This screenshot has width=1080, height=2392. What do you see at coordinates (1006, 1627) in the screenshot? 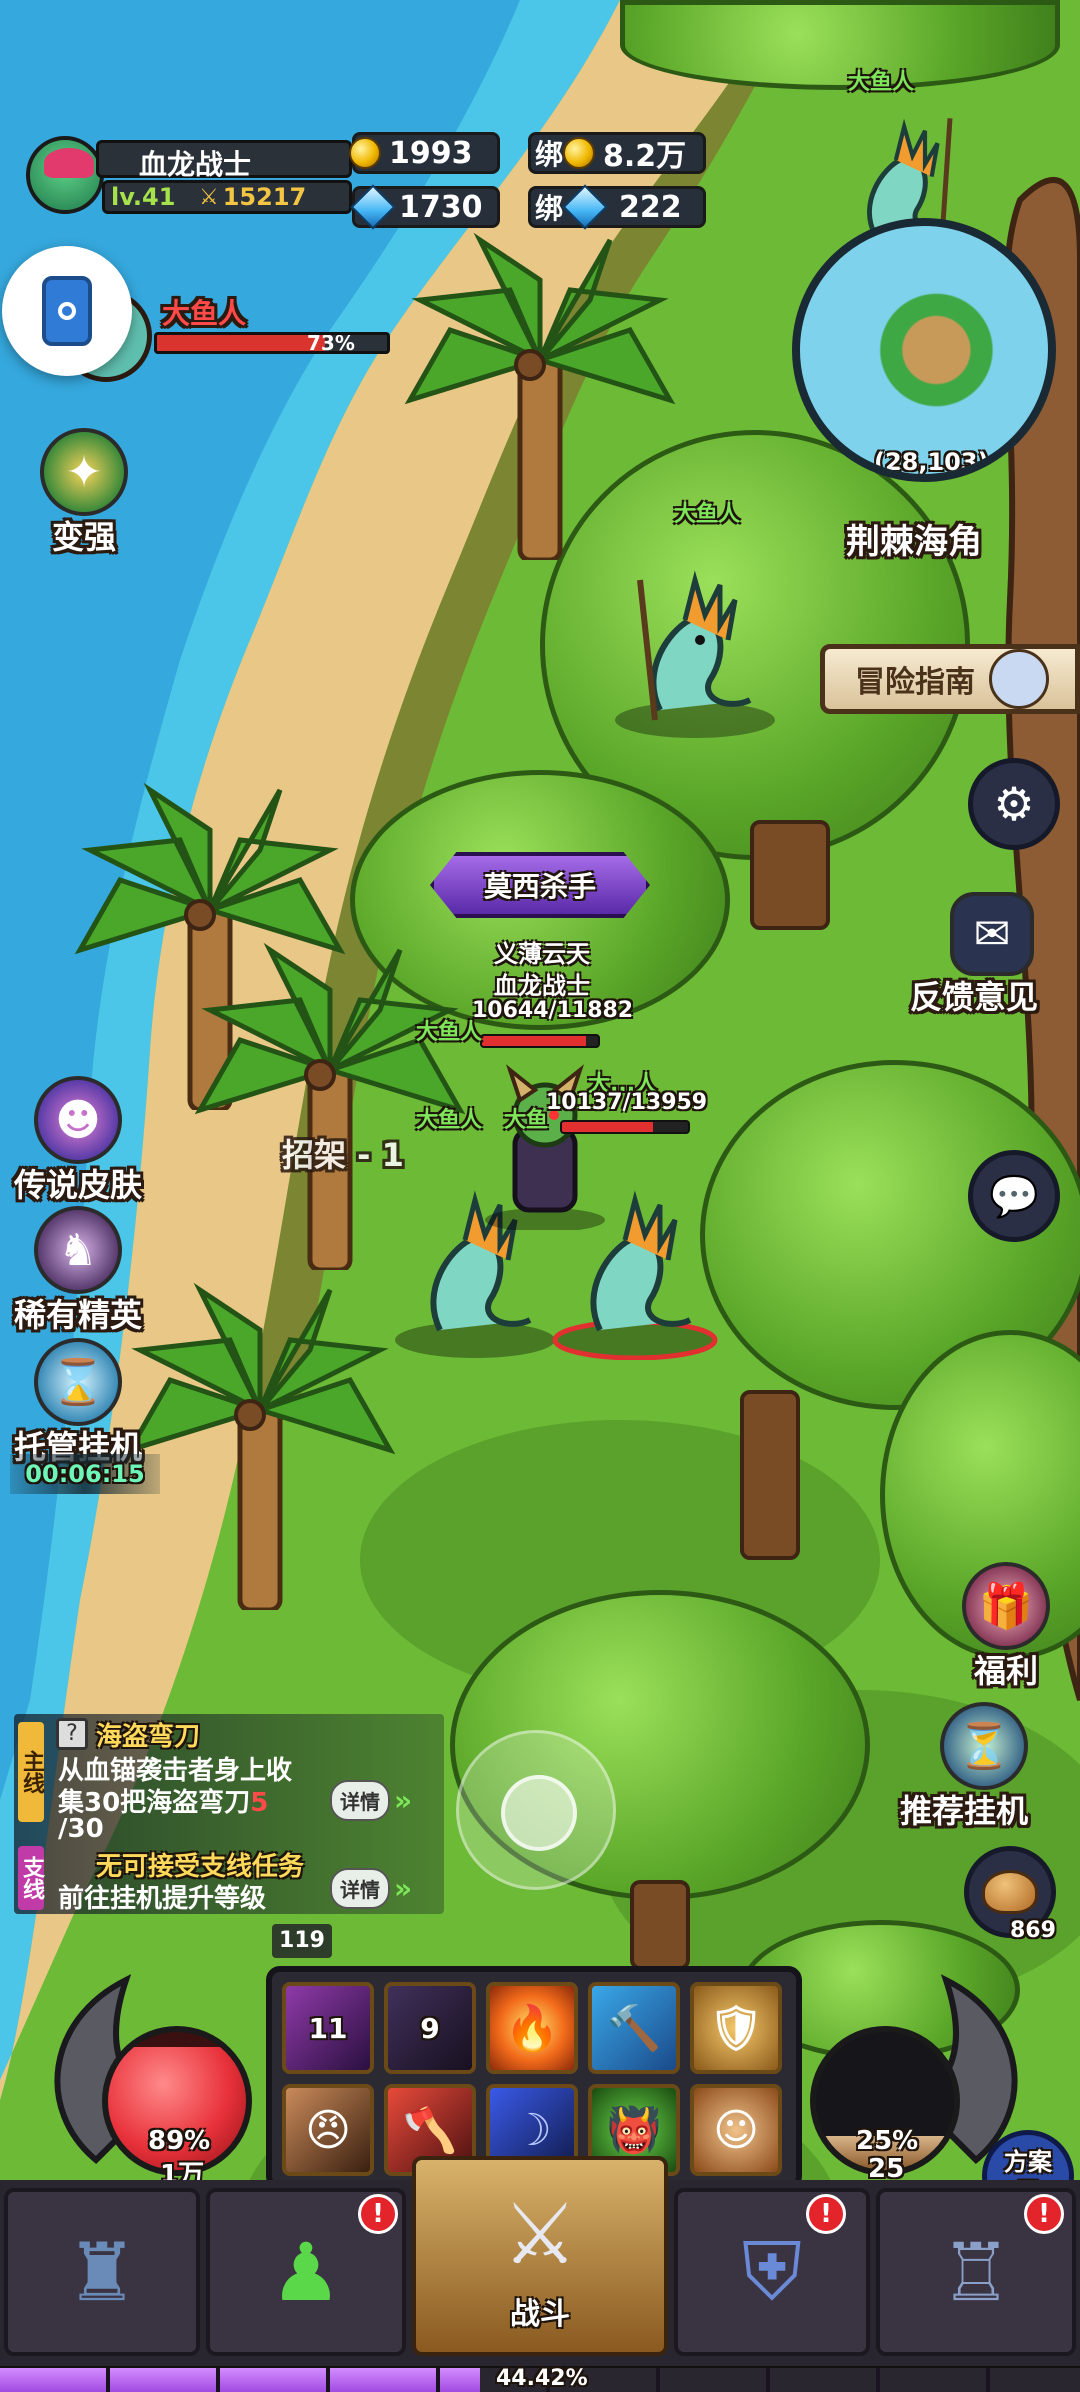
I see `welfare-button: 🎁 福利` at bounding box center [1006, 1627].